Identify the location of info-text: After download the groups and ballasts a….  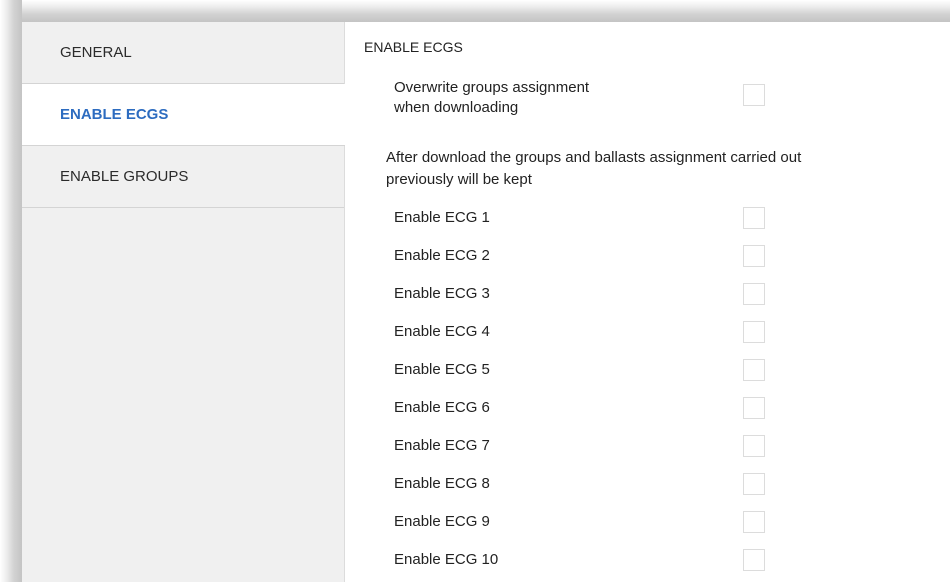
(666, 169).